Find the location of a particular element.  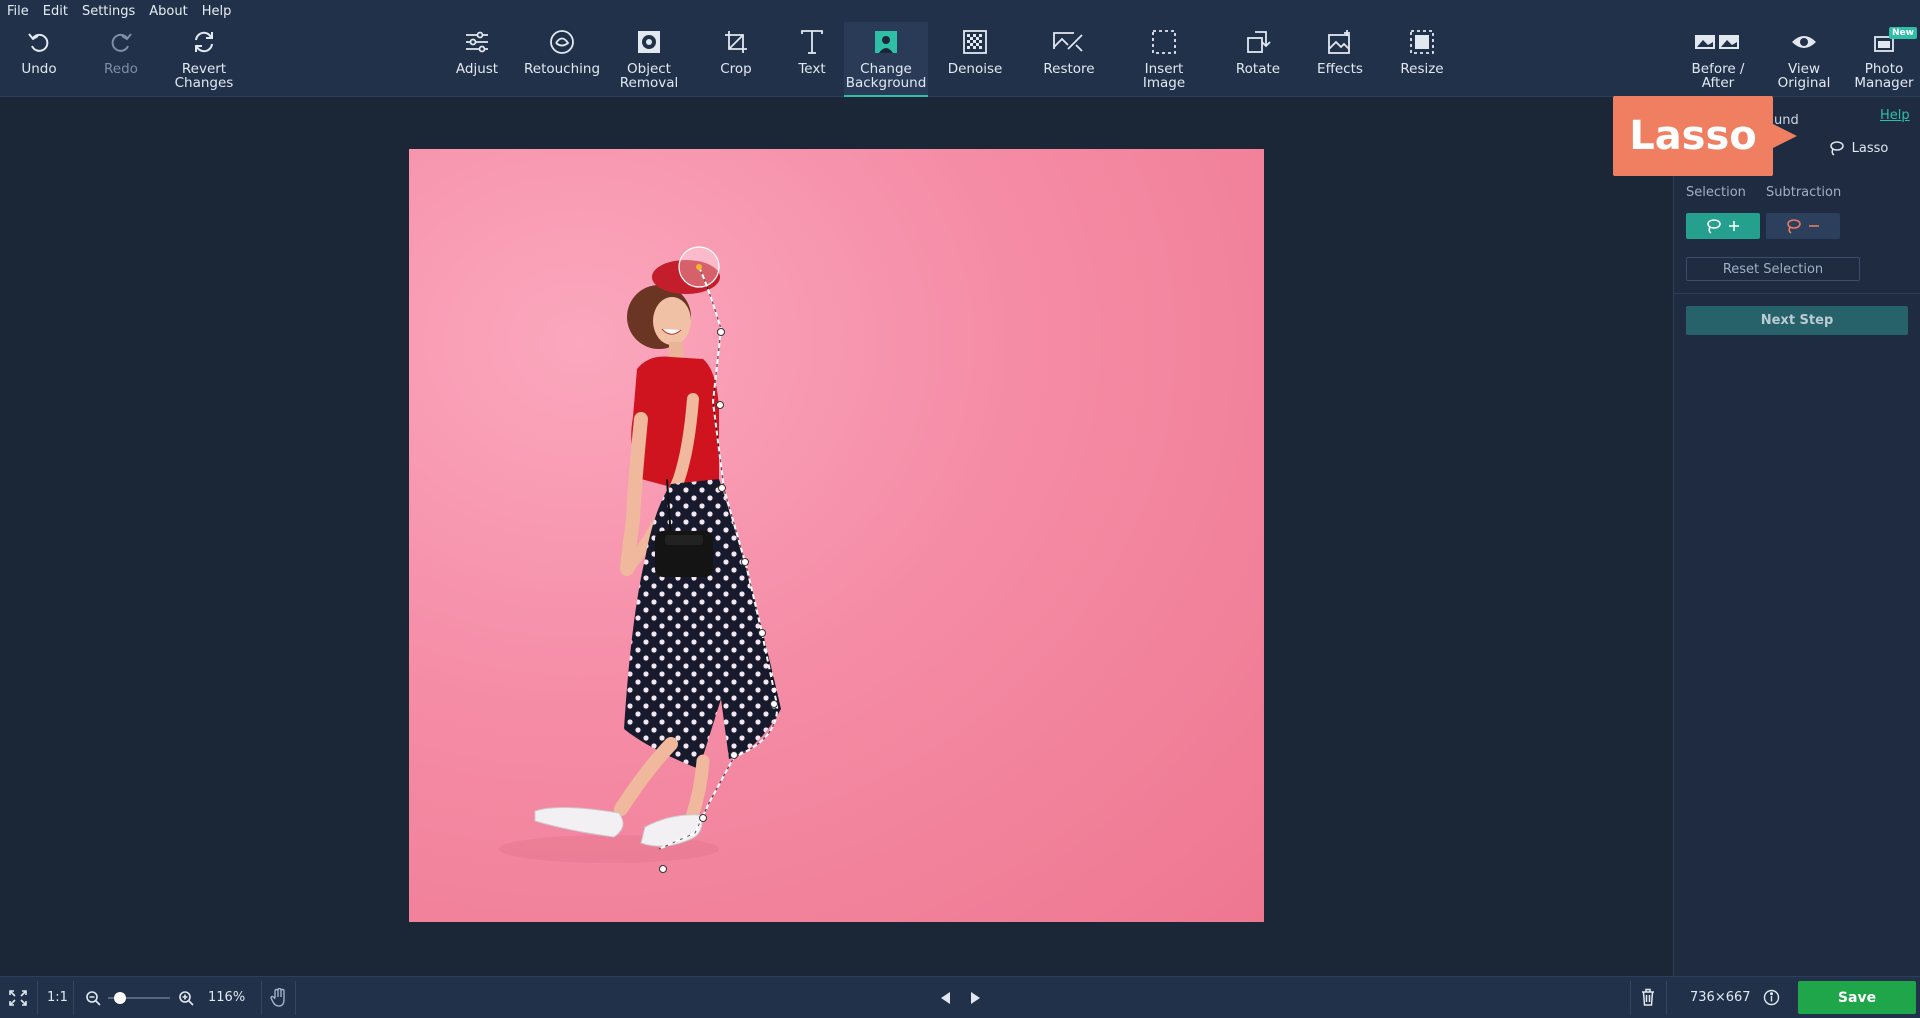

change-background-icon is located at coordinates (886, 42).